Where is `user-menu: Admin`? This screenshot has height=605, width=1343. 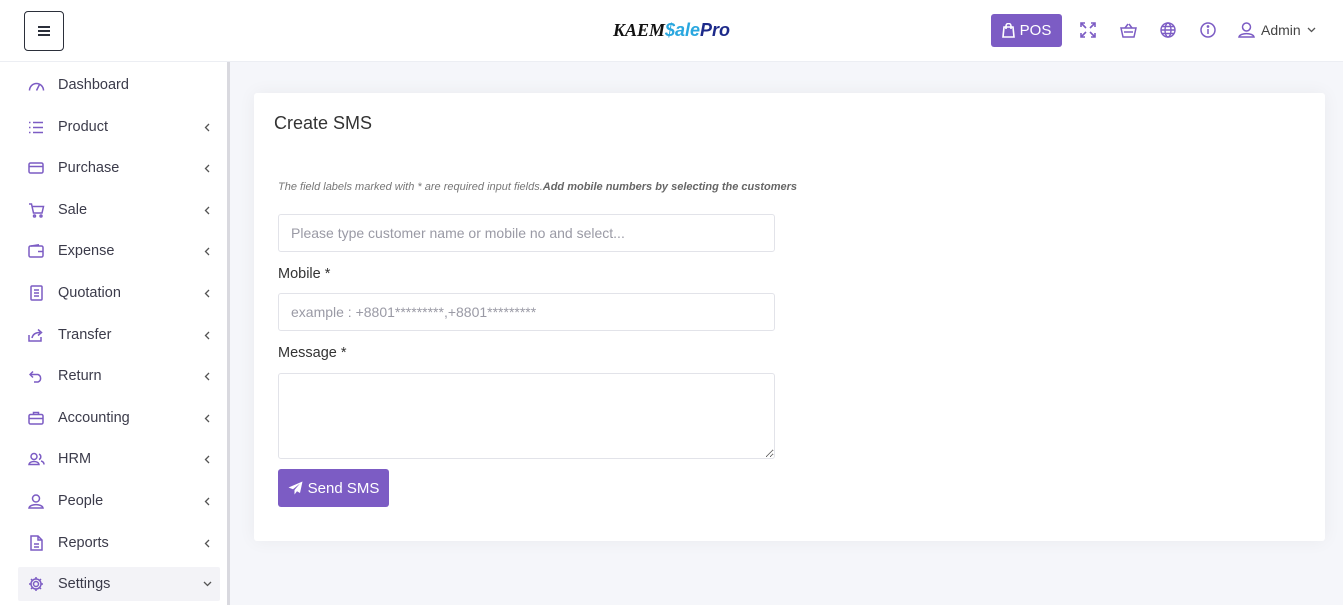
user-menu: Admin is located at coordinates (1277, 30).